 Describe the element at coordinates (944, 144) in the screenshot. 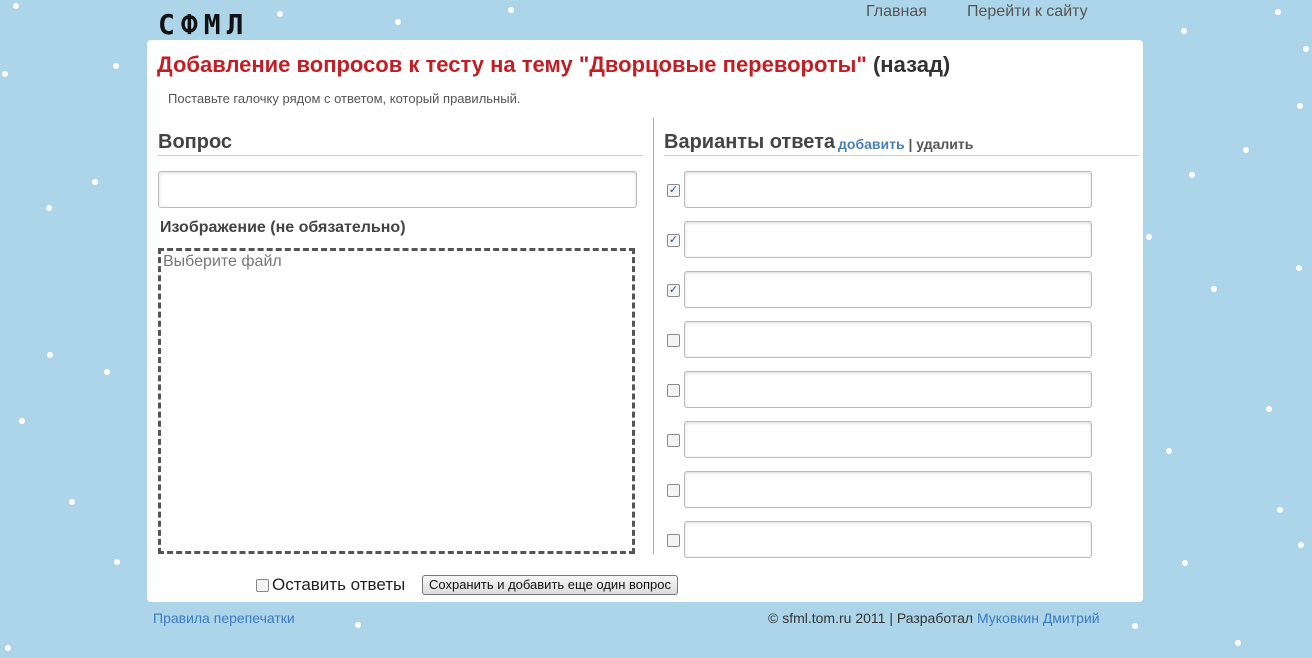

I see `delete-answer-link: удалить` at that location.